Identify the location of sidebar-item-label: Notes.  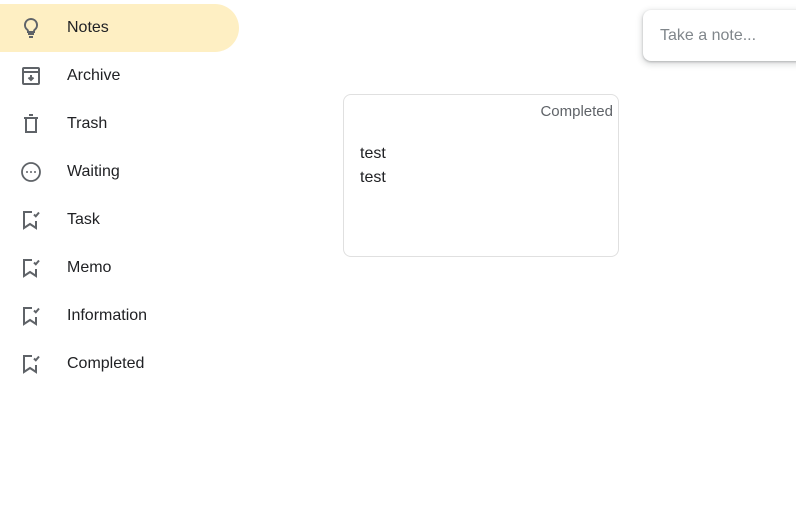
(88, 27).